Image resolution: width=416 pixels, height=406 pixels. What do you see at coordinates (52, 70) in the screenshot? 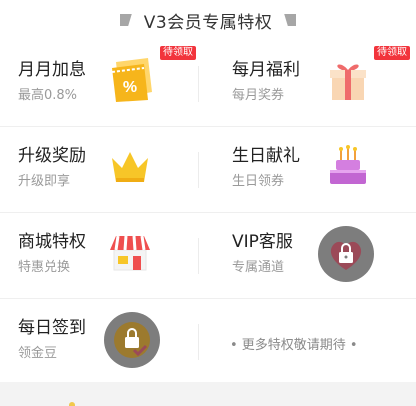
I see `privilege-name: 月月加息` at bounding box center [52, 70].